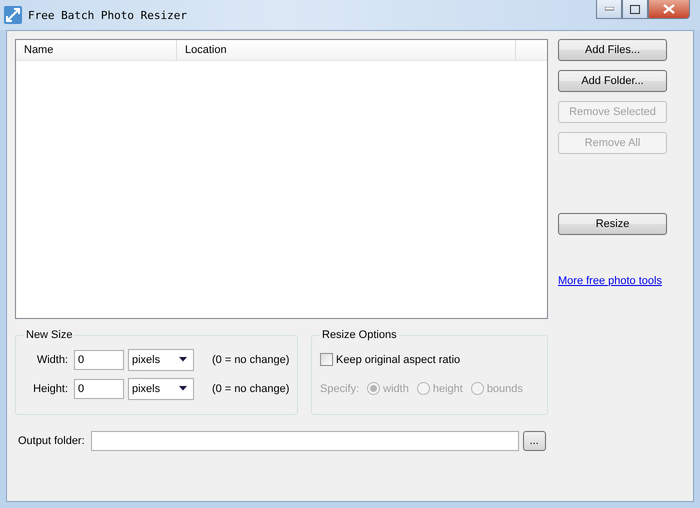 The width and height of the screenshot is (700, 508). What do you see at coordinates (396, 388) in the screenshot?
I see `radio-label: width` at bounding box center [396, 388].